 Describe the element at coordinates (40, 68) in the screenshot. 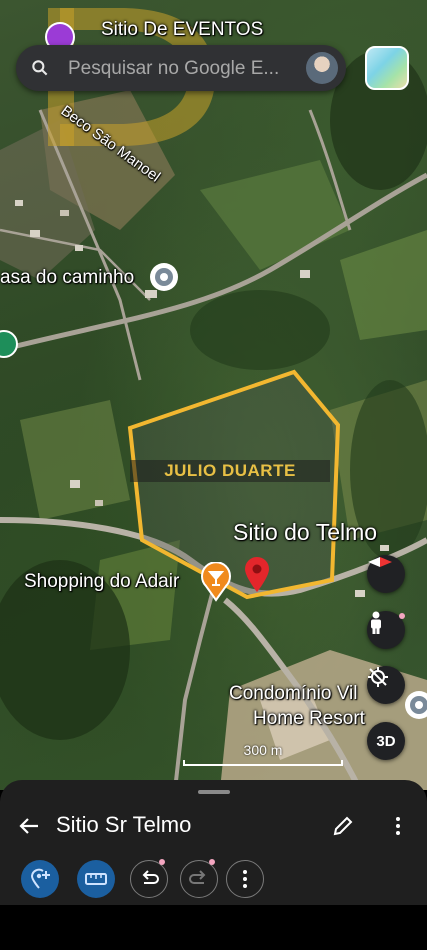

I see `search-icon` at that location.